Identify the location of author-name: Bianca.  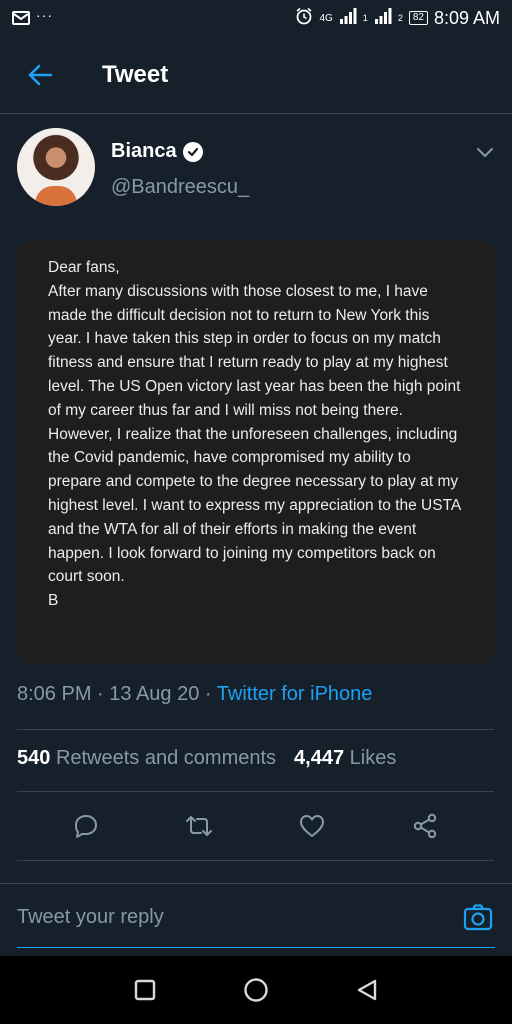
(144, 151).